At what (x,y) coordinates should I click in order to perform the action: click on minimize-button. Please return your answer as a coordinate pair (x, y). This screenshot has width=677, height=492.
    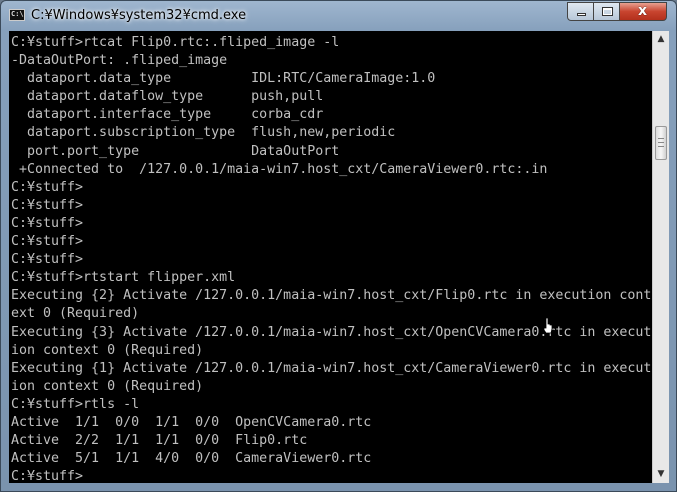
    Looking at the image, I should click on (580, 11).